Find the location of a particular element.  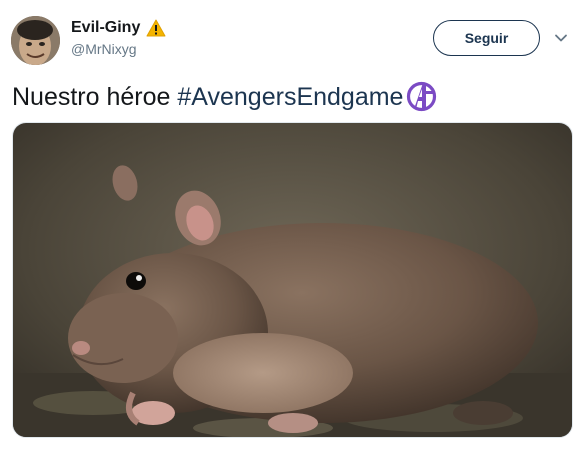

tweet-text: Nuestro héroe #AvengersEndgame is located at coordinates (225, 96).